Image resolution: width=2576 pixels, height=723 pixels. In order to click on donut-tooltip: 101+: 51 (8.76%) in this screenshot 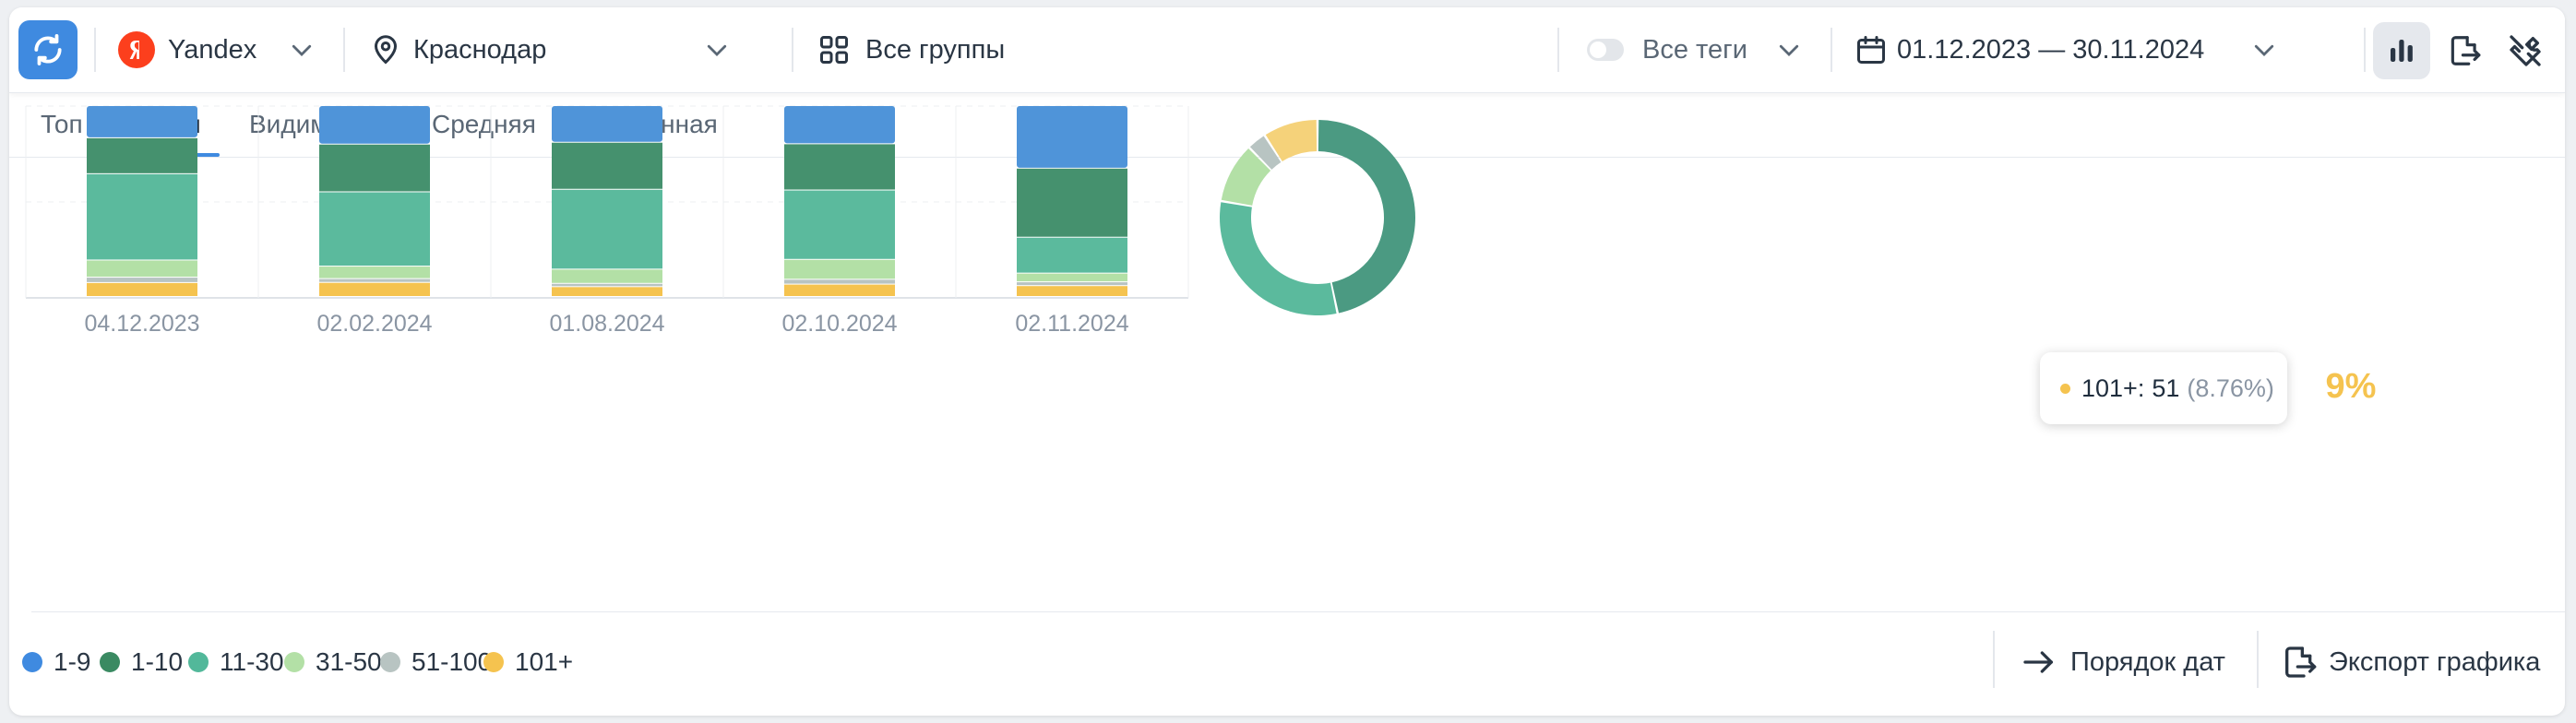, I will do `click(2163, 388)`.